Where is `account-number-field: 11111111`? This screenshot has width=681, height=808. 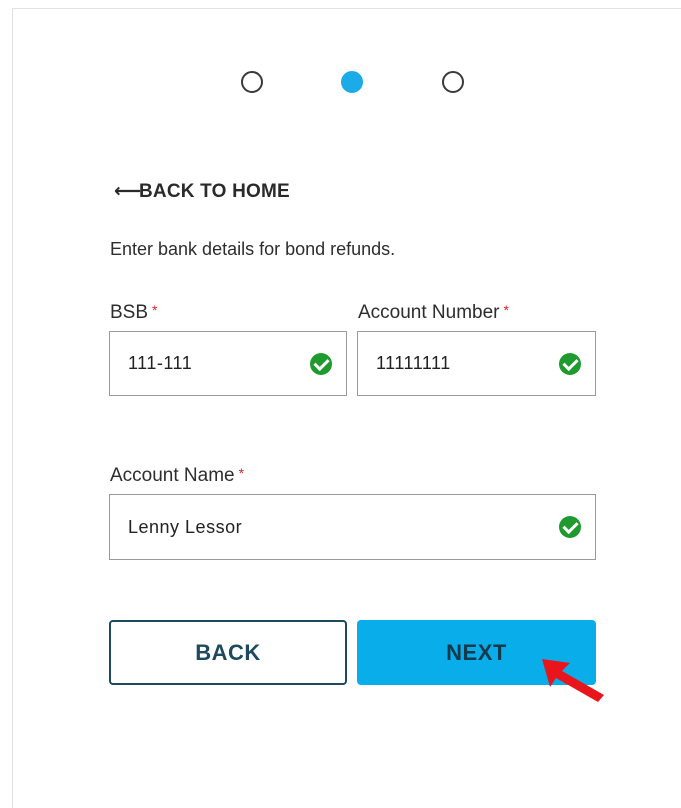 account-number-field: 11111111 is located at coordinates (476, 363).